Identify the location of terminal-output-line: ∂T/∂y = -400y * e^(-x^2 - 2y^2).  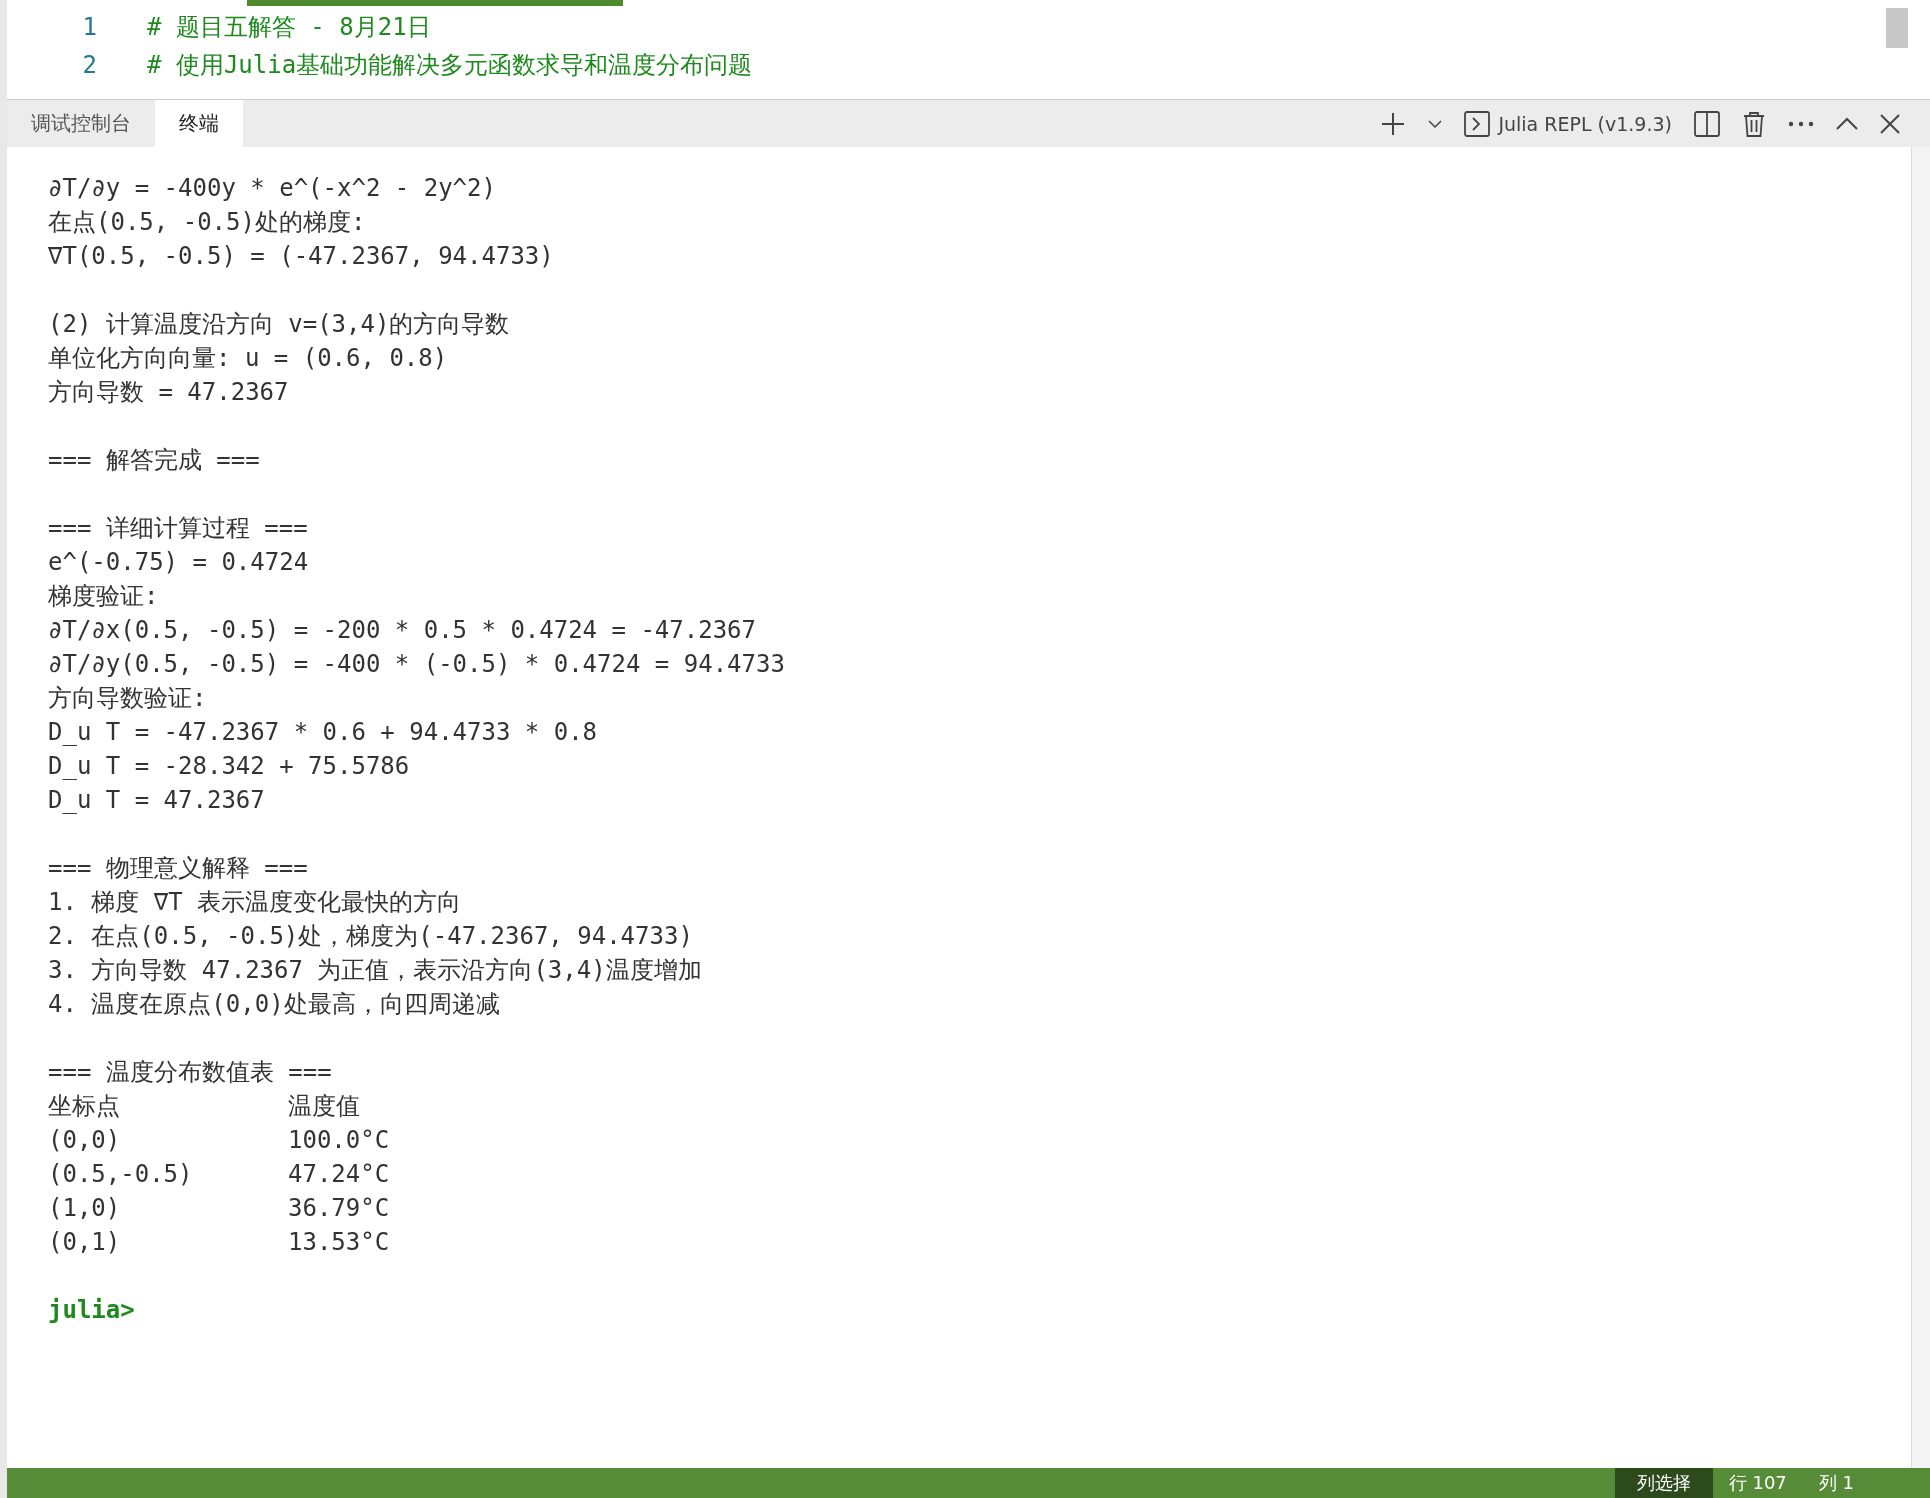
(272, 188).